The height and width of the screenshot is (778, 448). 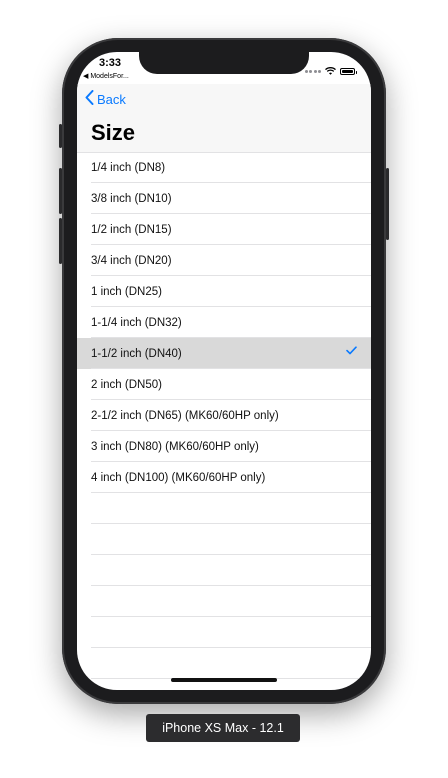 I want to click on battery-icon, so click(x=348, y=71).